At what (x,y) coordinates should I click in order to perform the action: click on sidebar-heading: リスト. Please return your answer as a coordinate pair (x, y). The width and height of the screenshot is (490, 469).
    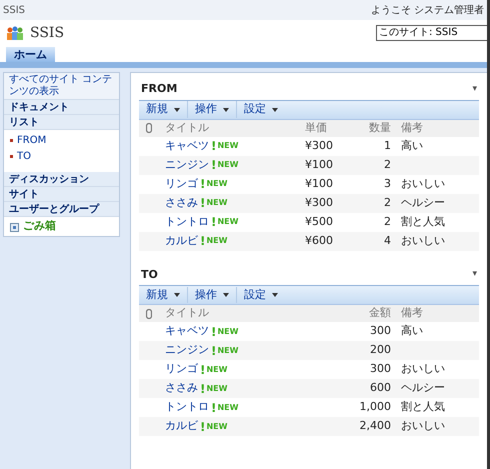
    Looking at the image, I should click on (61, 122).